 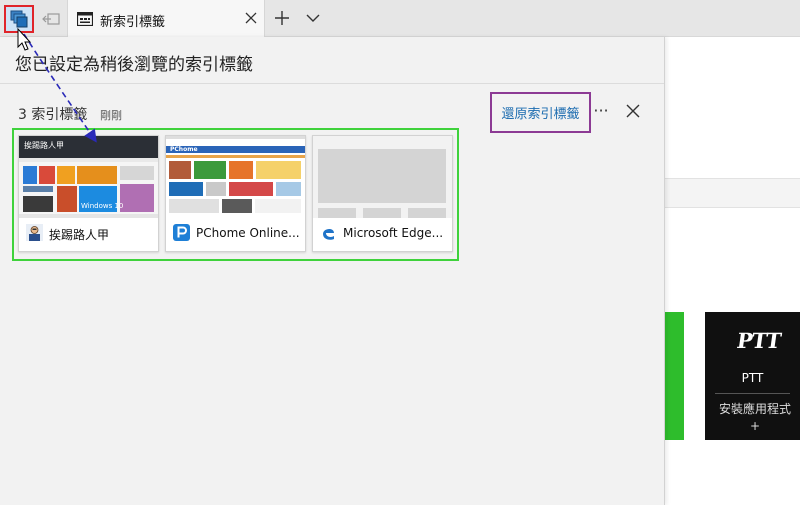 What do you see at coordinates (53, 115) in the screenshot?
I see `tab-group-count: 3 索引標籤` at bounding box center [53, 115].